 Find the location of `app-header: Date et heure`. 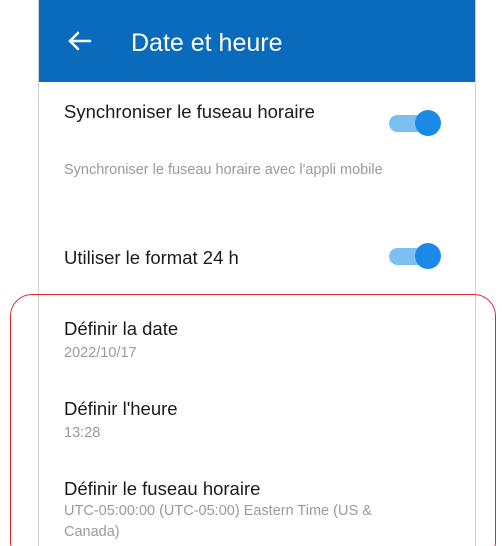

app-header: Date et heure is located at coordinates (257, 41).